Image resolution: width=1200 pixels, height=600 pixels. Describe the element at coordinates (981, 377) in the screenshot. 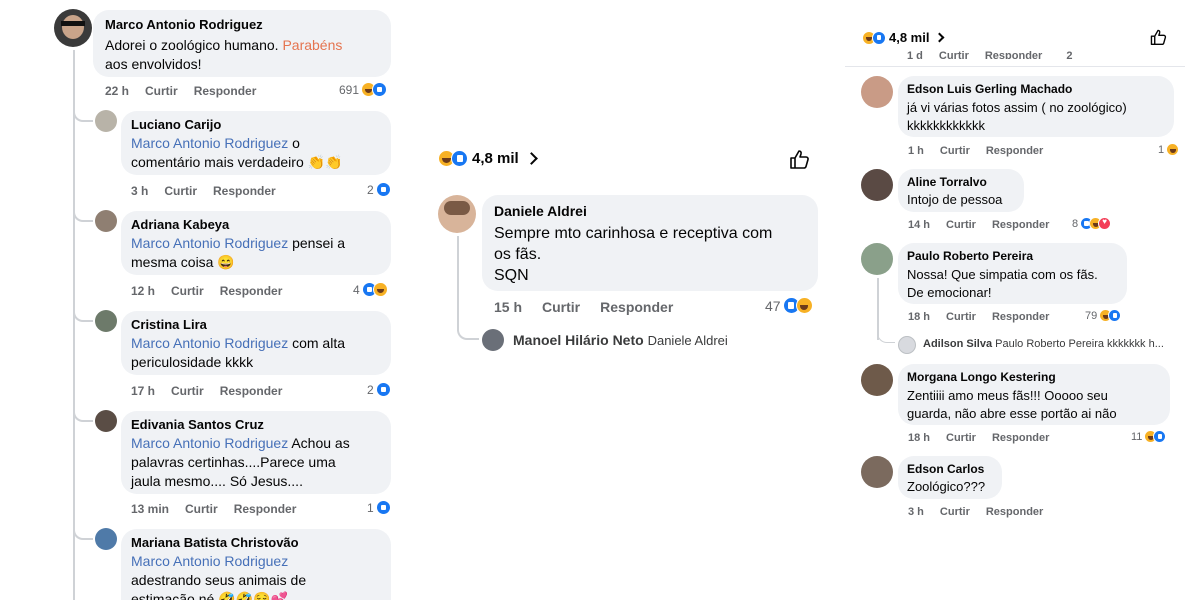

I see `comment-author: Morgana Longo Kestering` at that location.